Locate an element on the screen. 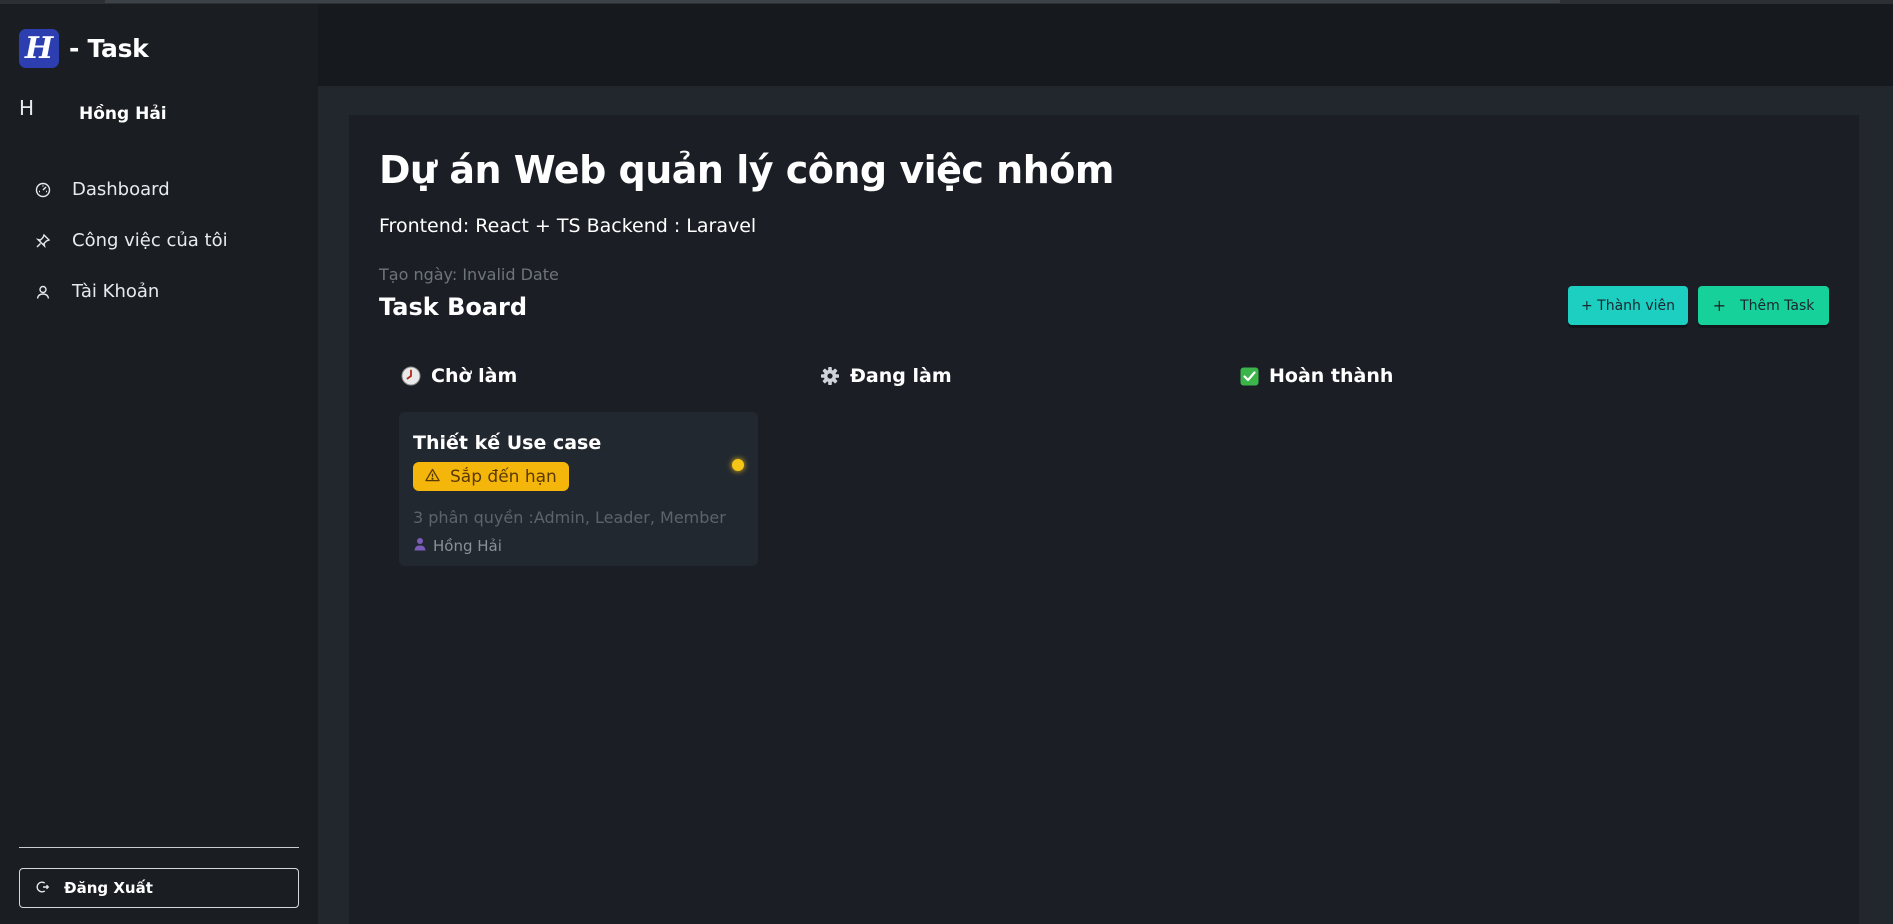 Image resolution: width=1893 pixels, height=924 pixels. user-icon is located at coordinates (43, 292).